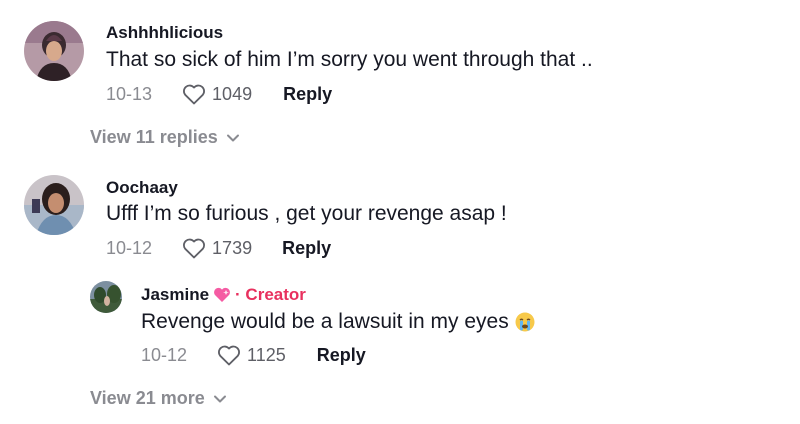  I want to click on like-button: 1125, so click(251, 355).